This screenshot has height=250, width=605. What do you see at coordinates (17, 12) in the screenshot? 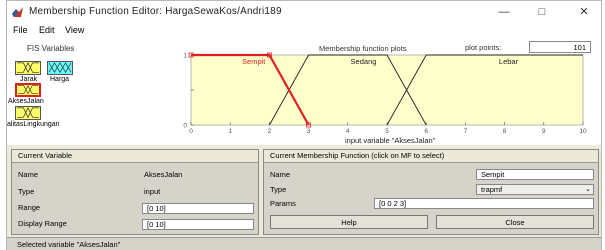
I see `matlab-app-icon` at bounding box center [17, 12].